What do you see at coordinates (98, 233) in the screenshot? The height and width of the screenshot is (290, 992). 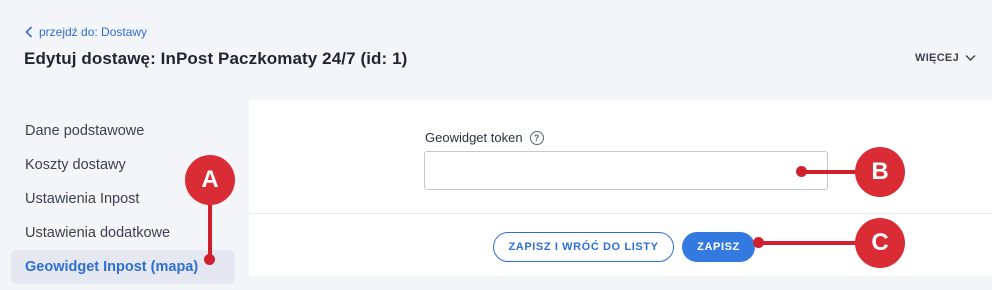 I see `sidebar-item-label: Ustawienia dodatkowe` at bounding box center [98, 233].